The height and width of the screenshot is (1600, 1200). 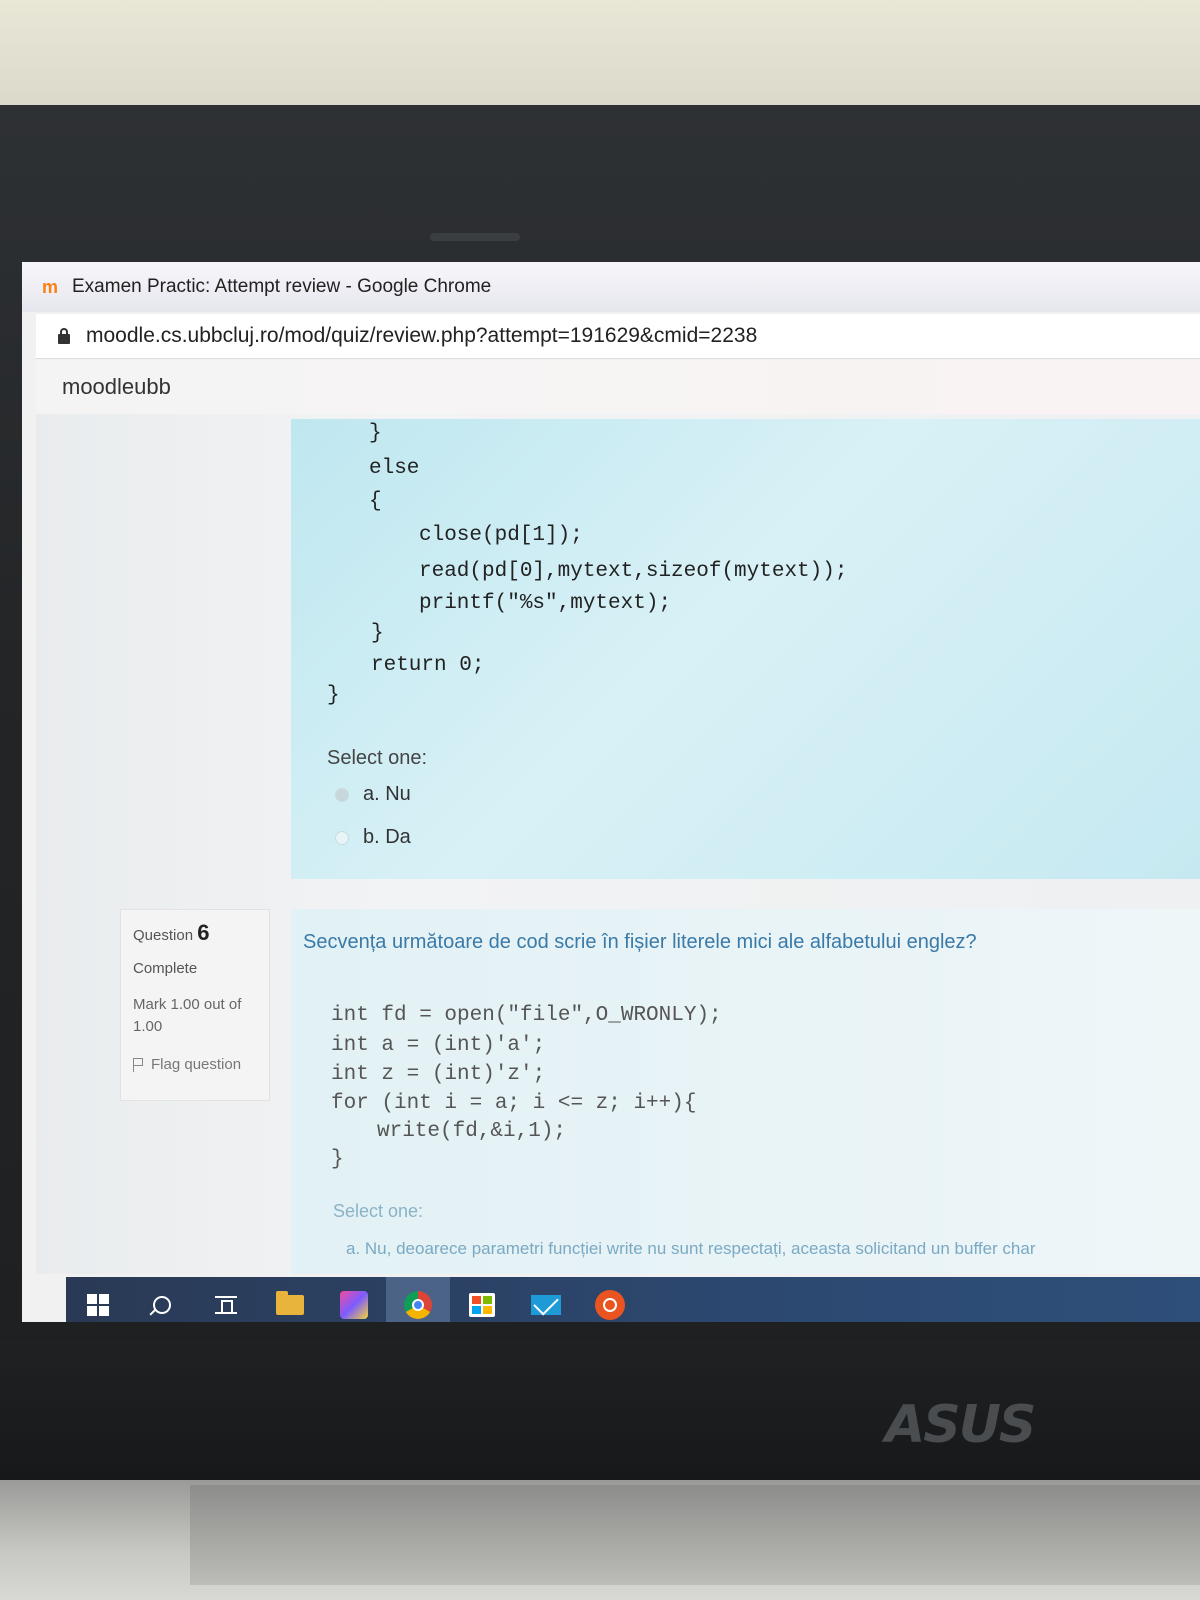 I want to click on chrome-icon, so click(x=418, y=1305).